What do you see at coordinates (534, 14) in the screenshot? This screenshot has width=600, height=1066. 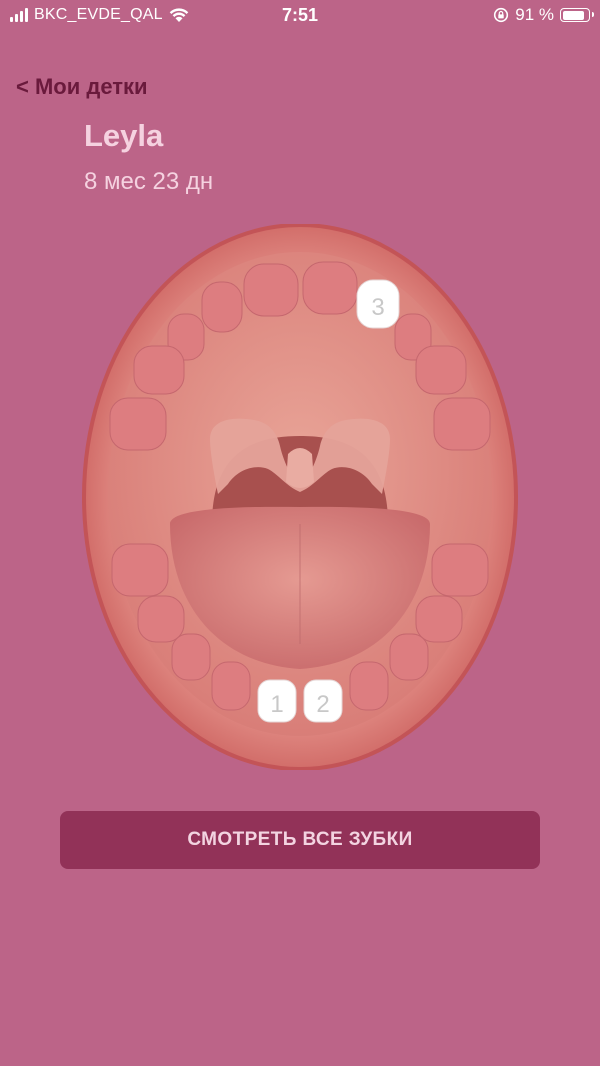 I see `battery-percent: 91 %` at bounding box center [534, 14].